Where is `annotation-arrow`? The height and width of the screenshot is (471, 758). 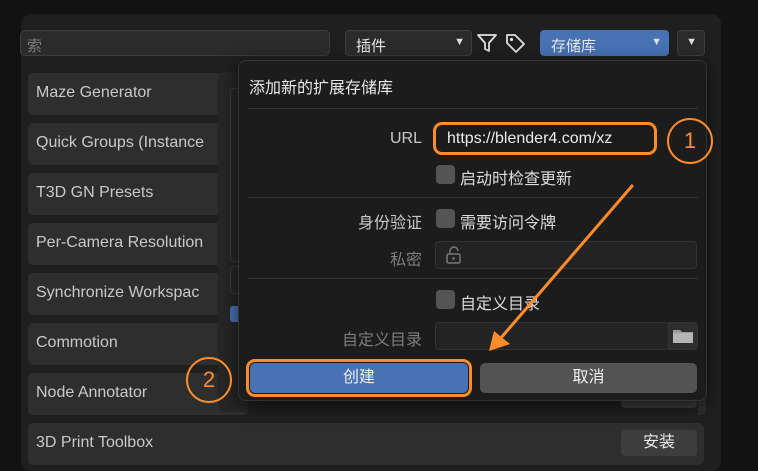 annotation-arrow is located at coordinates (561, 267).